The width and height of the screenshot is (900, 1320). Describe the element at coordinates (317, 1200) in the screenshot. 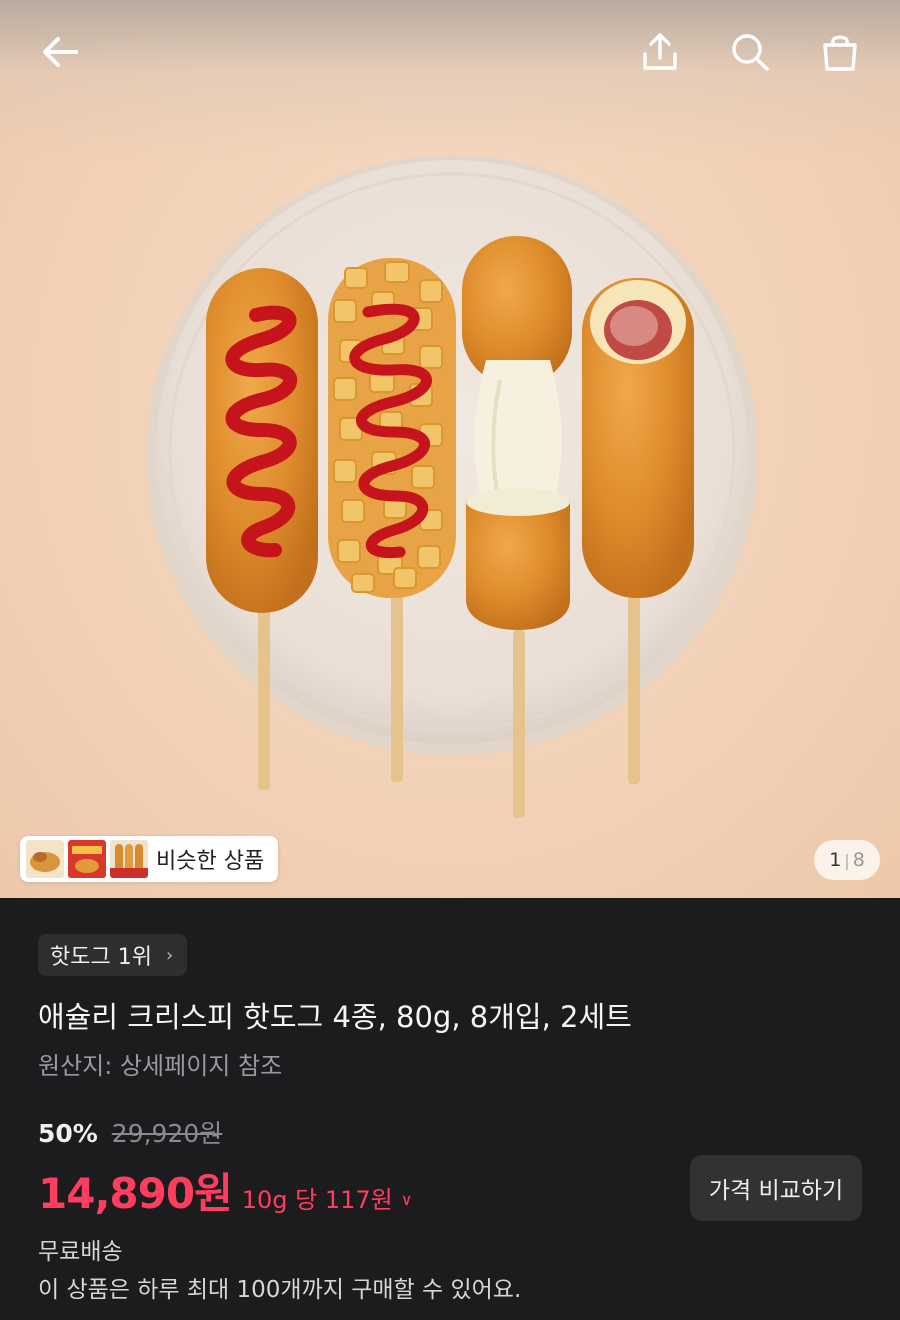

I see `unit-price: 10g 당 117원` at that location.